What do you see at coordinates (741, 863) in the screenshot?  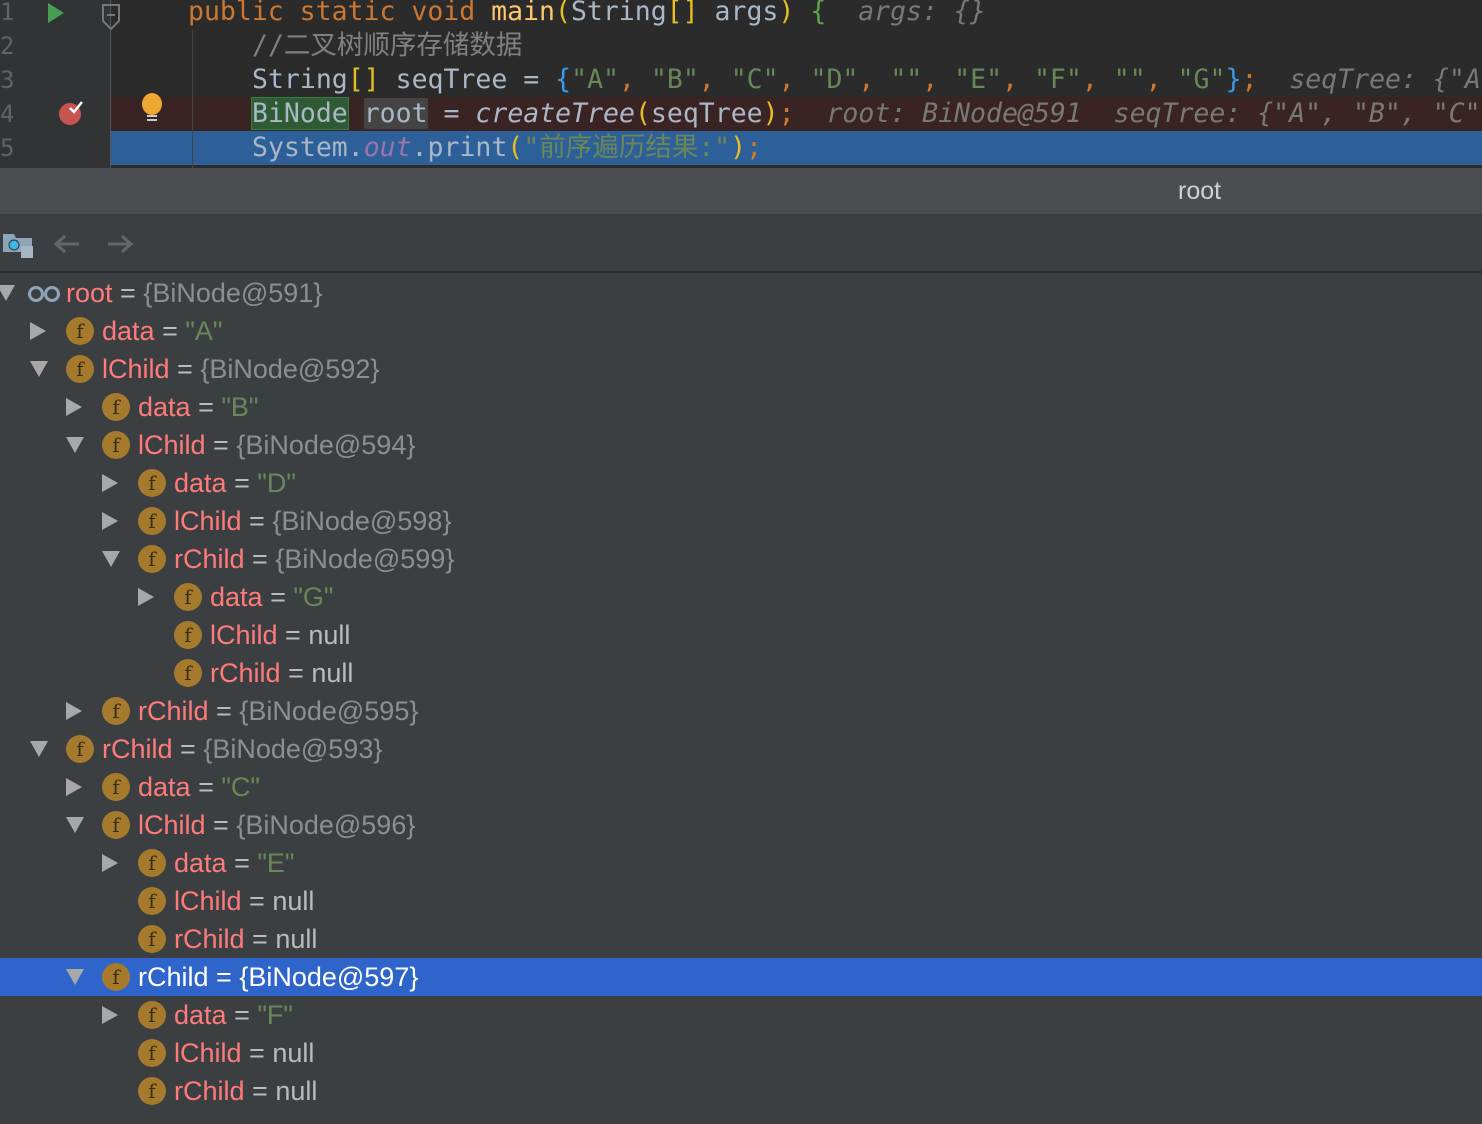 I see `tree-row-data: f data = "E"` at bounding box center [741, 863].